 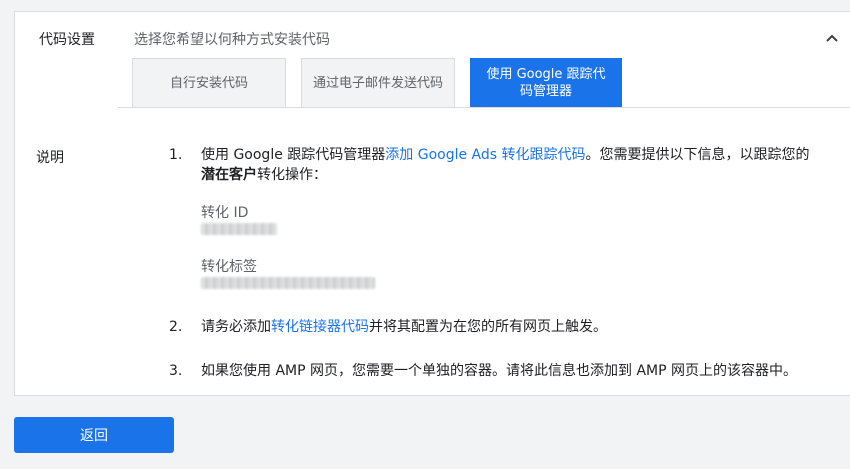 What do you see at coordinates (697, 155) in the screenshot?
I see `step-text-suffix: 。您需要提供以下信息，以跟踪您的` at bounding box center [697, 155].